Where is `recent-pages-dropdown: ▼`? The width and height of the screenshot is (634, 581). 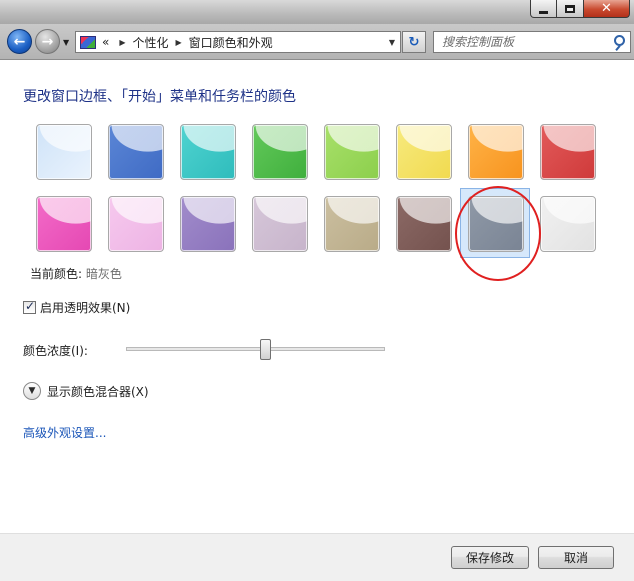
recent-pages-dropdown: ▼ is located at coordinates (66, 42).